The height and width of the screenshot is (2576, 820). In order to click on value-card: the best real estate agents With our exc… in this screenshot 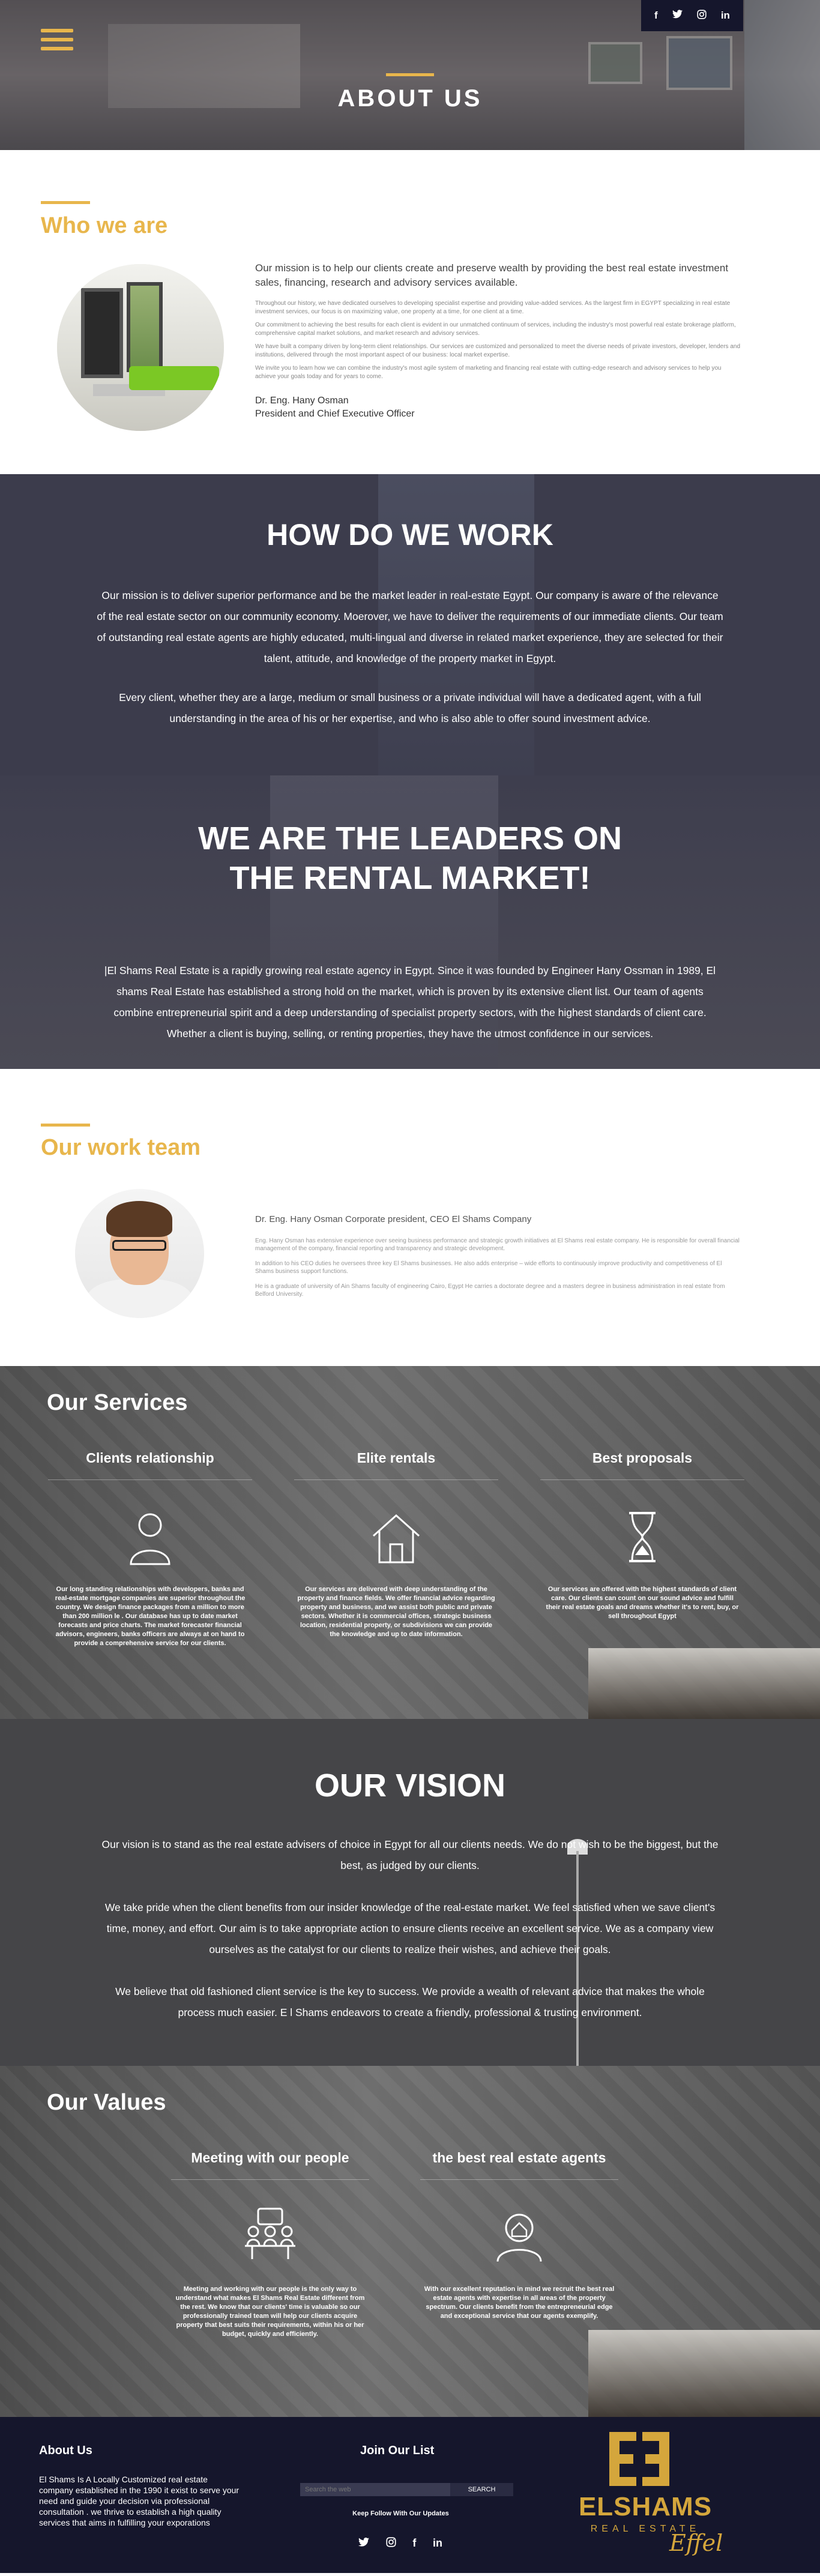, I will do `click(519, 2235)`.